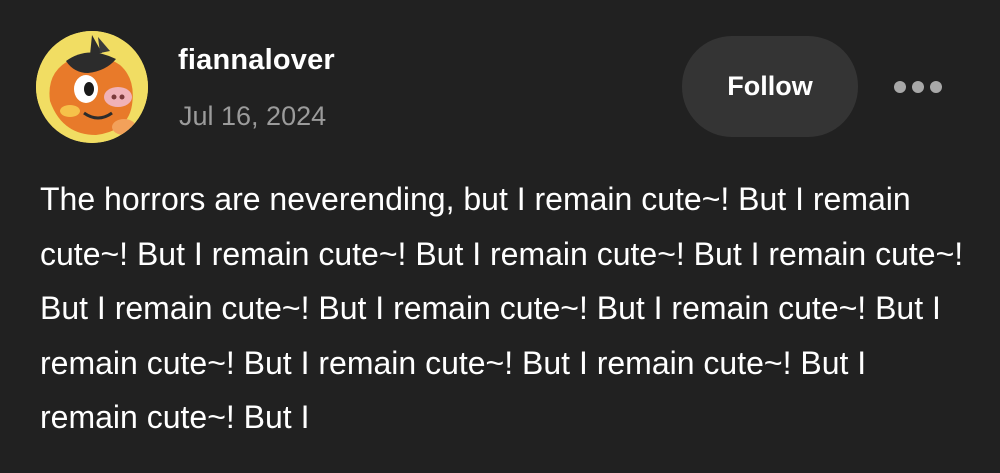 This screenshot has height=473, width=1000. What do you see at coordinates (252, 116) in the screenshot?
I see `post-date: Jul 16, 2024` at bounding box center [252, 116].